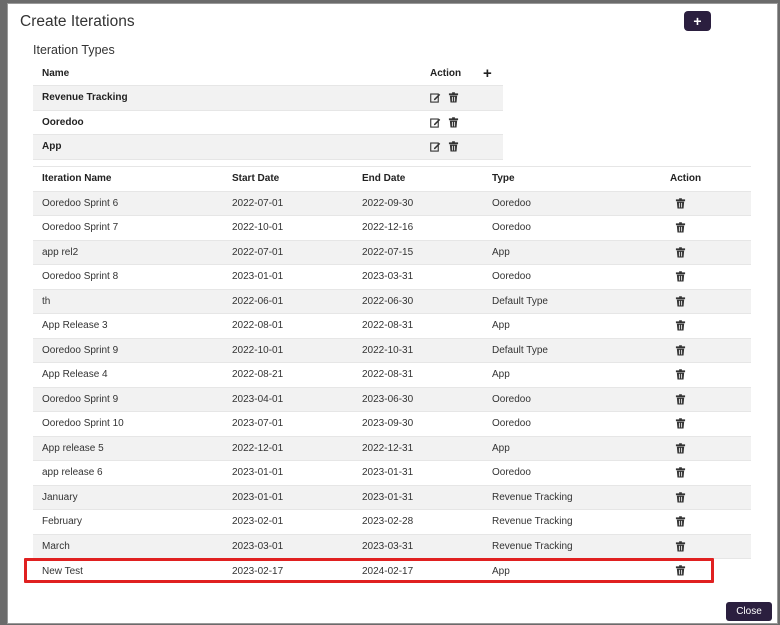  What do you see at coordinates (77, 21) in the screenshot?
I see `modal-title: Create Iterations` at bounding box center [77, 21].